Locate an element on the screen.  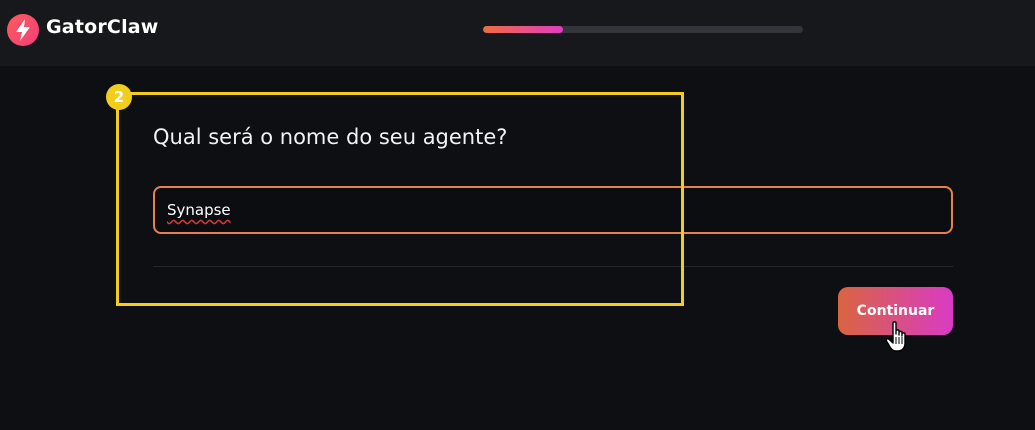
brand-name: GatorClaw is located at coordinates (102, 27).